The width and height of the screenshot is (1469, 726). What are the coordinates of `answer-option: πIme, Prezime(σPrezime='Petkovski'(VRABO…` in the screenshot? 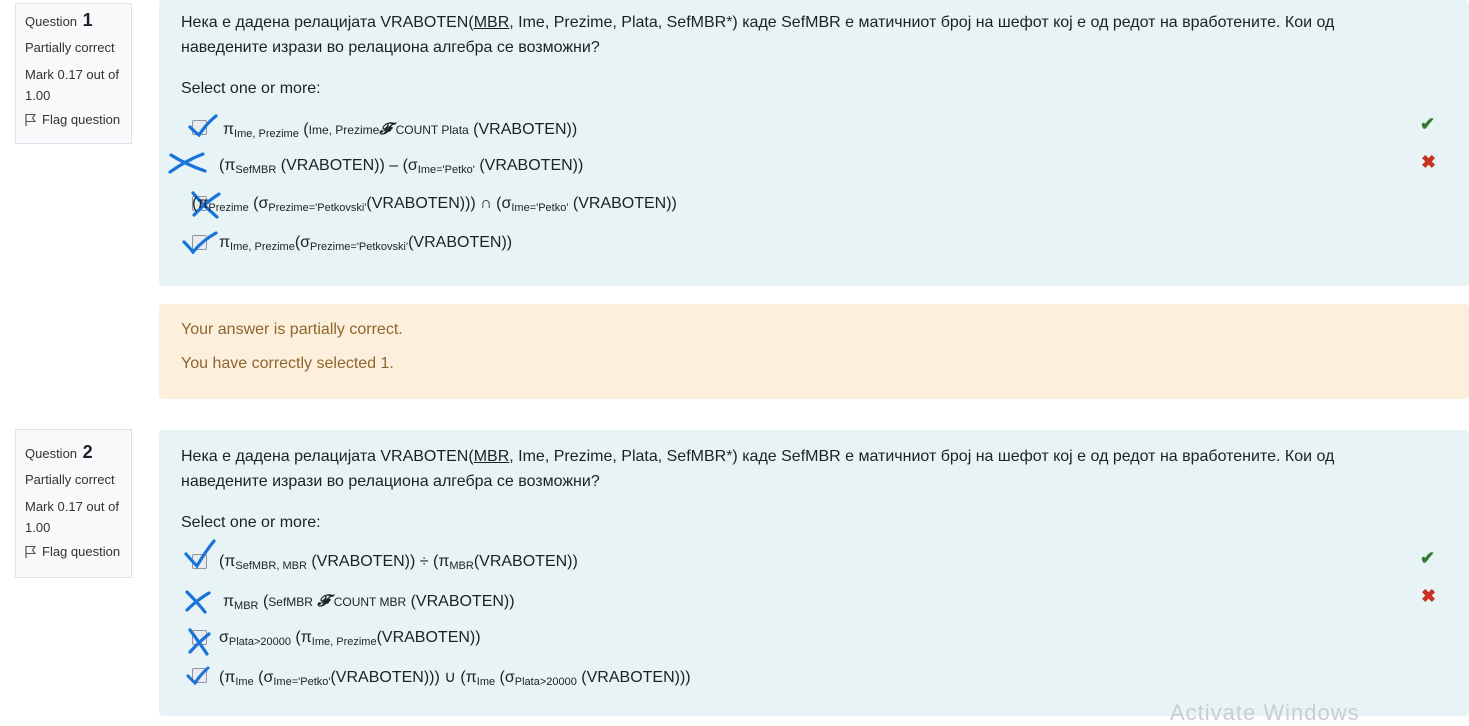 It's located at (366, 243).